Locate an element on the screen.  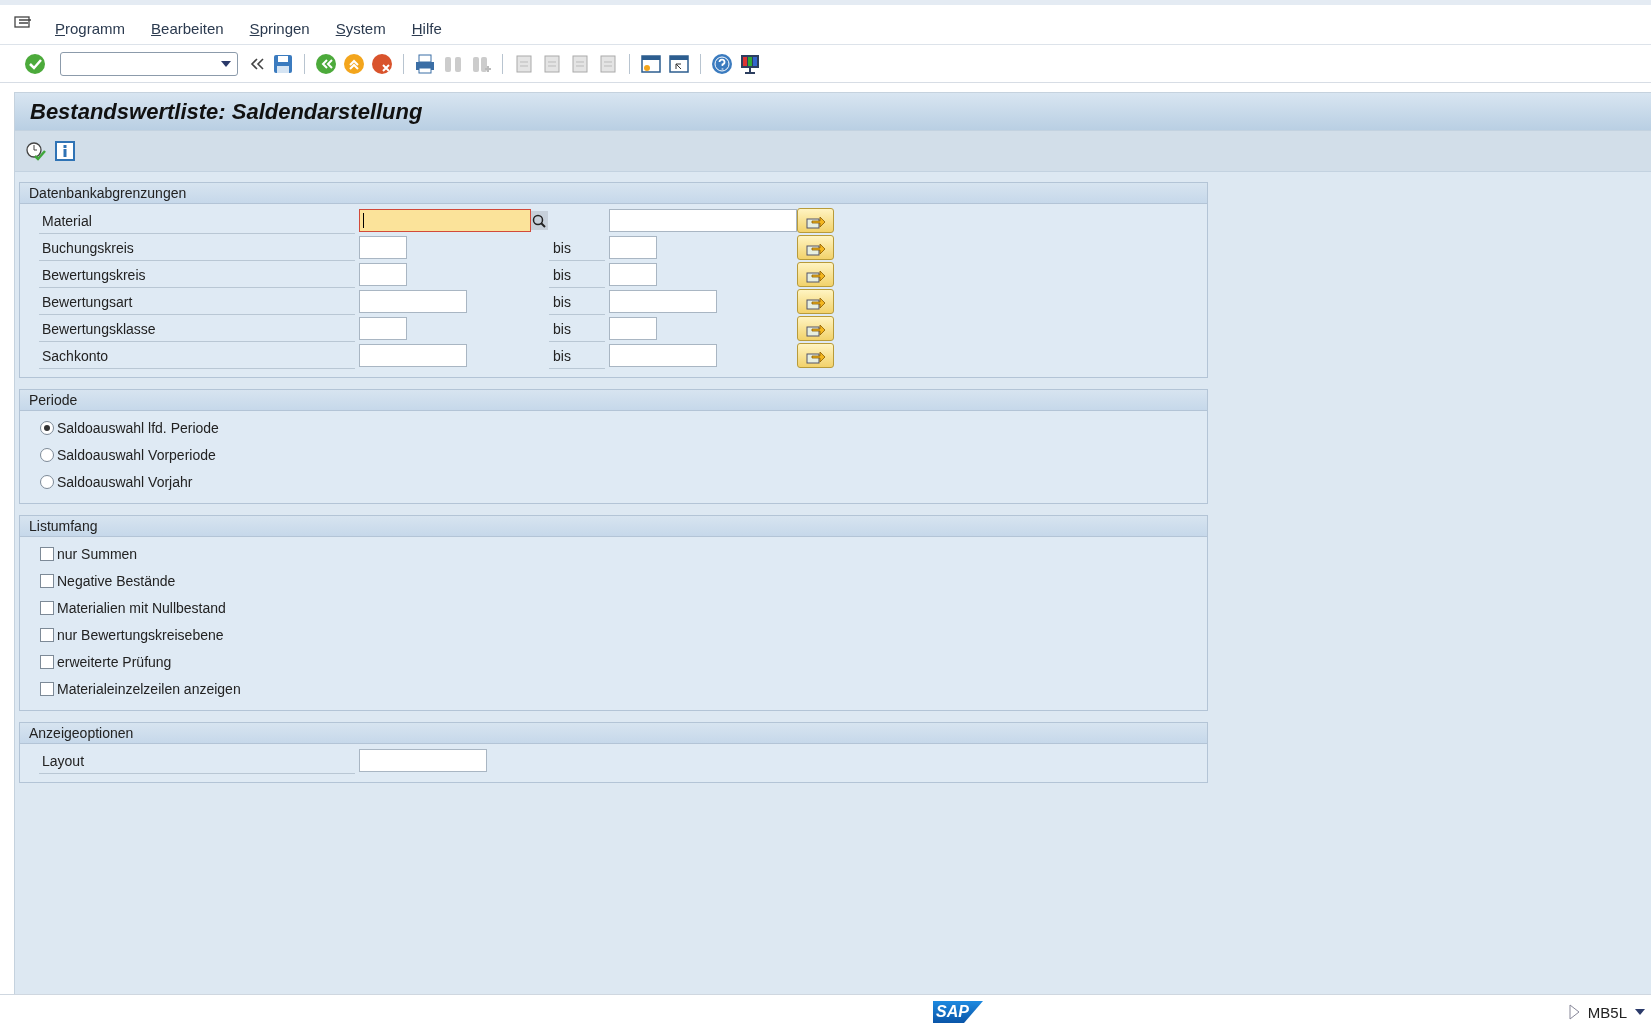
double-chevron-icon is located at coordinates (258, 63).